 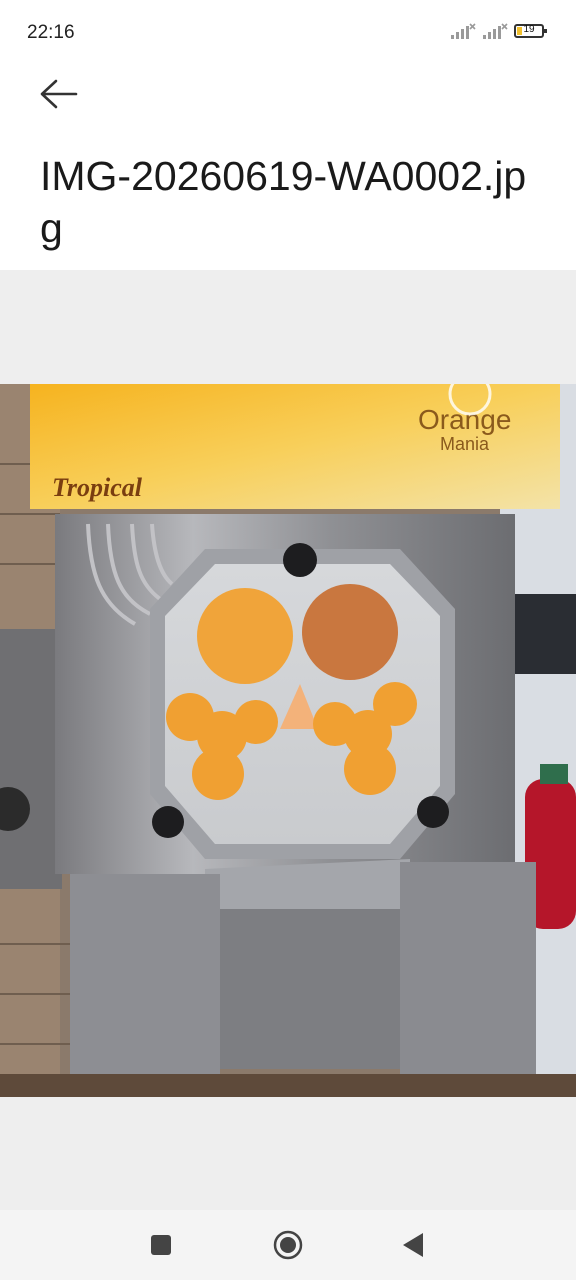 I want to click on square-recents-icon, so click(x=161, y=1245).